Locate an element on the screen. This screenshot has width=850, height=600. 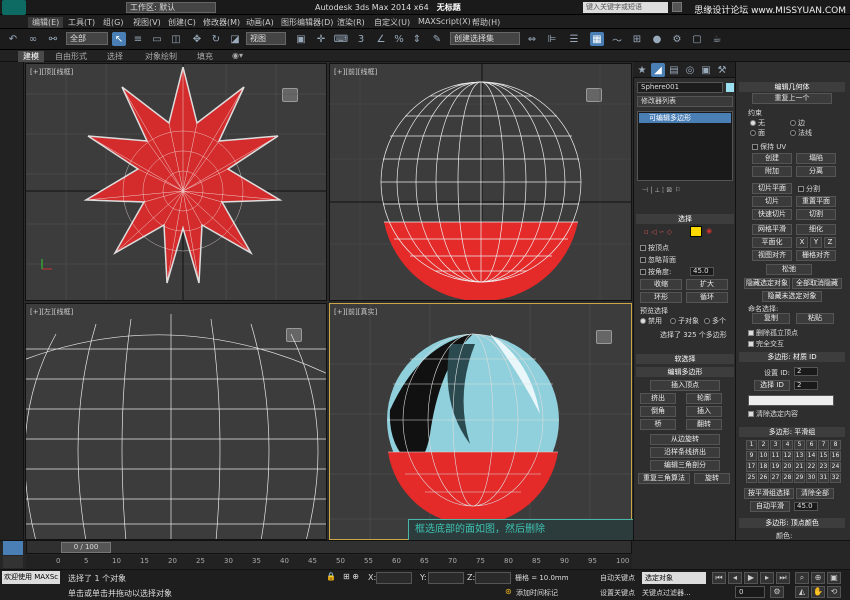
ribbon-toggle-icon: ▦ is located at coordinates (597, 39).